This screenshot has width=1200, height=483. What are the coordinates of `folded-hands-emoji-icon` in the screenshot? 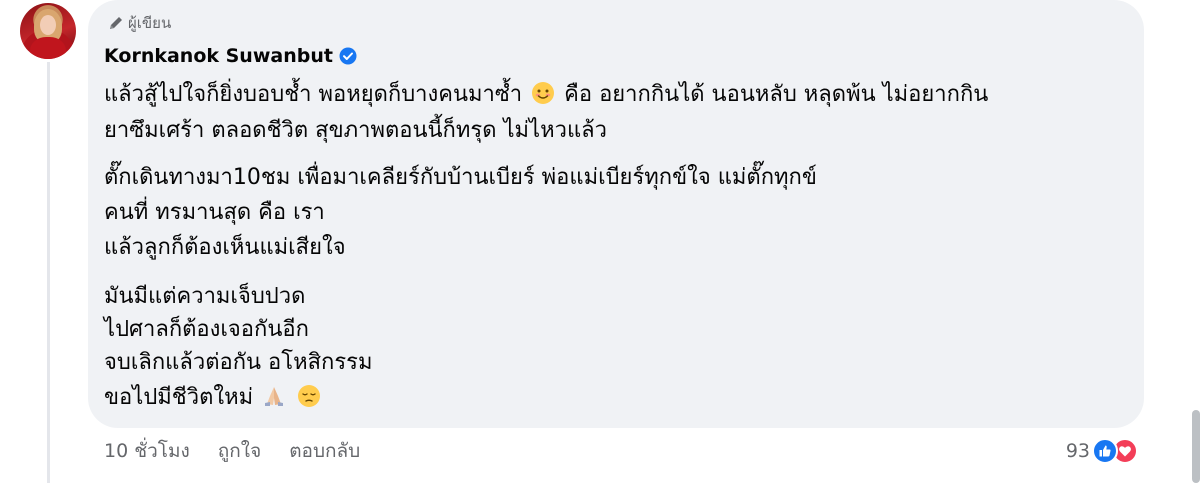 It's located at (274, 401).